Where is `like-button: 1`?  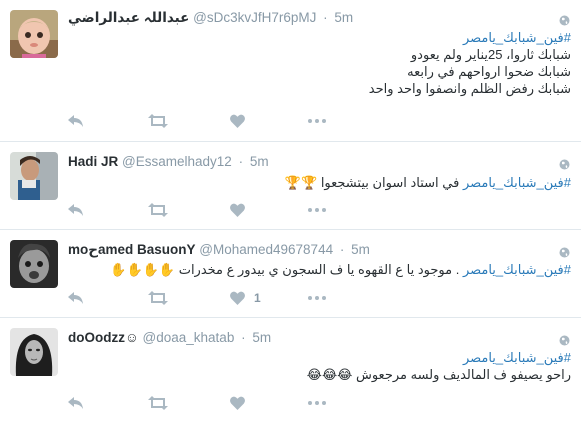
like-button: 1 is located at coordinates (245, 298).